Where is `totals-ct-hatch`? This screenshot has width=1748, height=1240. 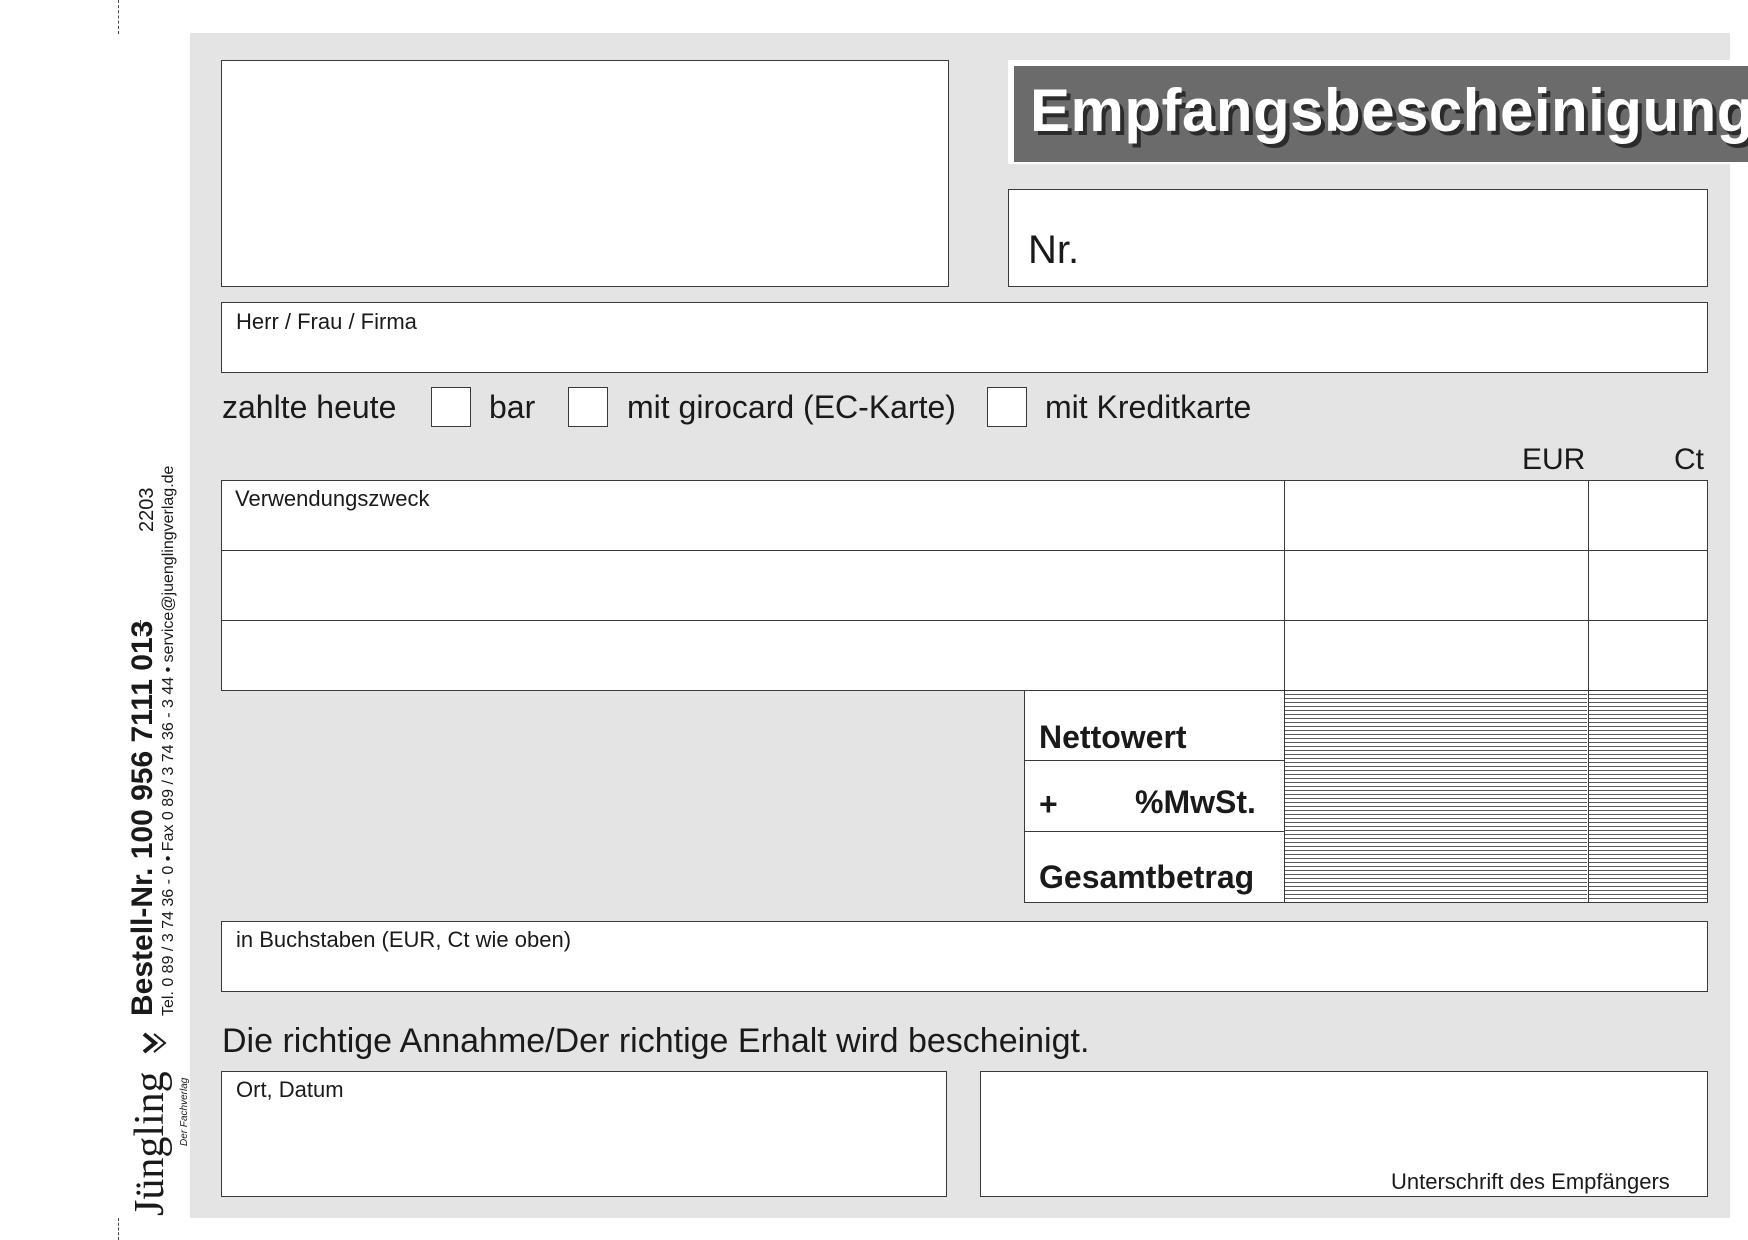
totals-ct-hatch is located at coordinates (1648, 796).